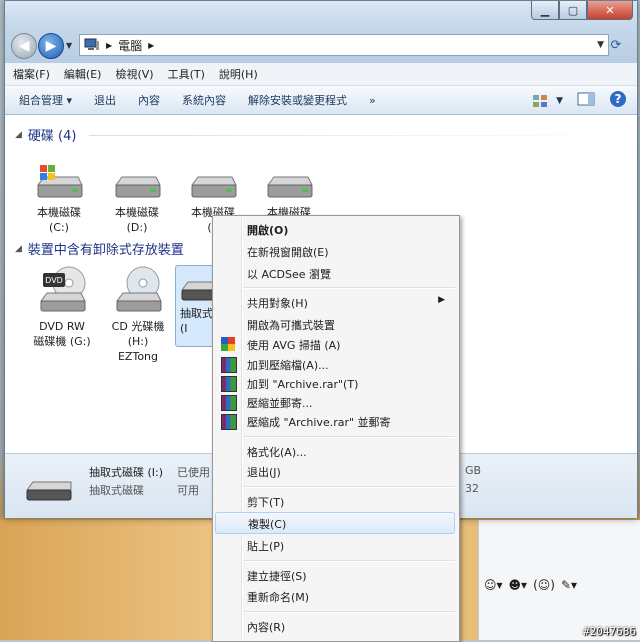  What do you see at coordinates (138, 356) in the screenshot?
I see `volume-name: EZTong` at bounding box center [138, 356].